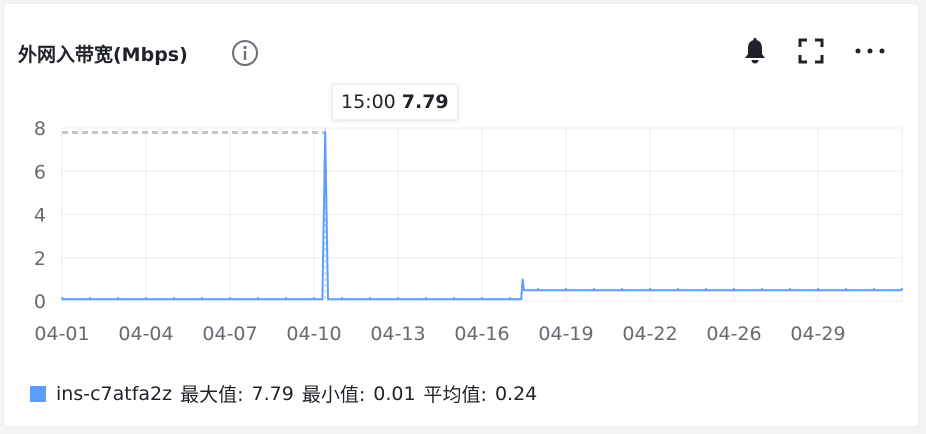 The height and width of the screenshot is (434, 926). I want to click on x-tick-label: 04-22, so click(649, 334).